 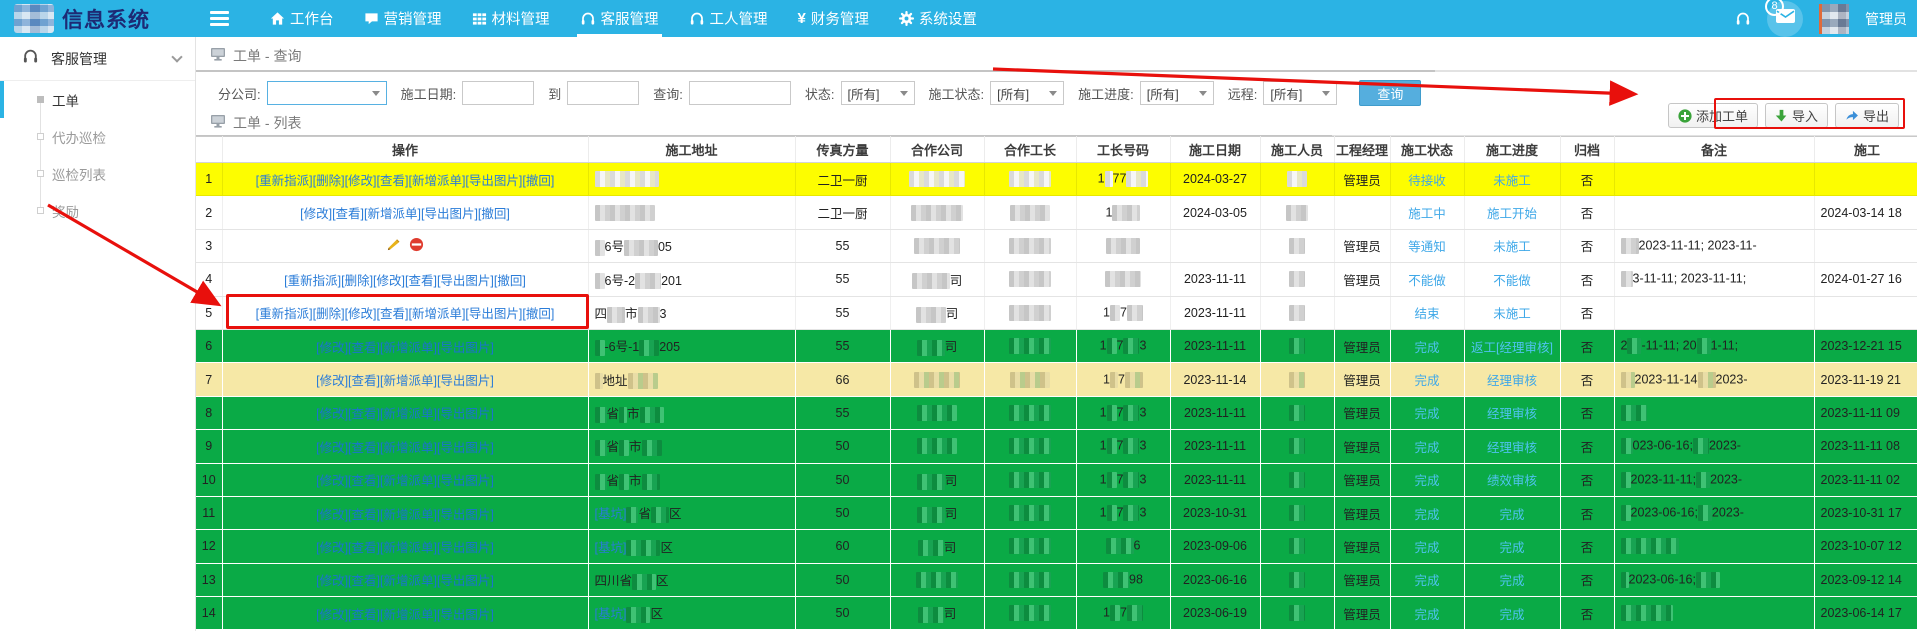 What do you see at coordinates (97, 173) in the screenshot?
I see `sidebar-item-3: 巡检列表` at bounding box center [97, 173].